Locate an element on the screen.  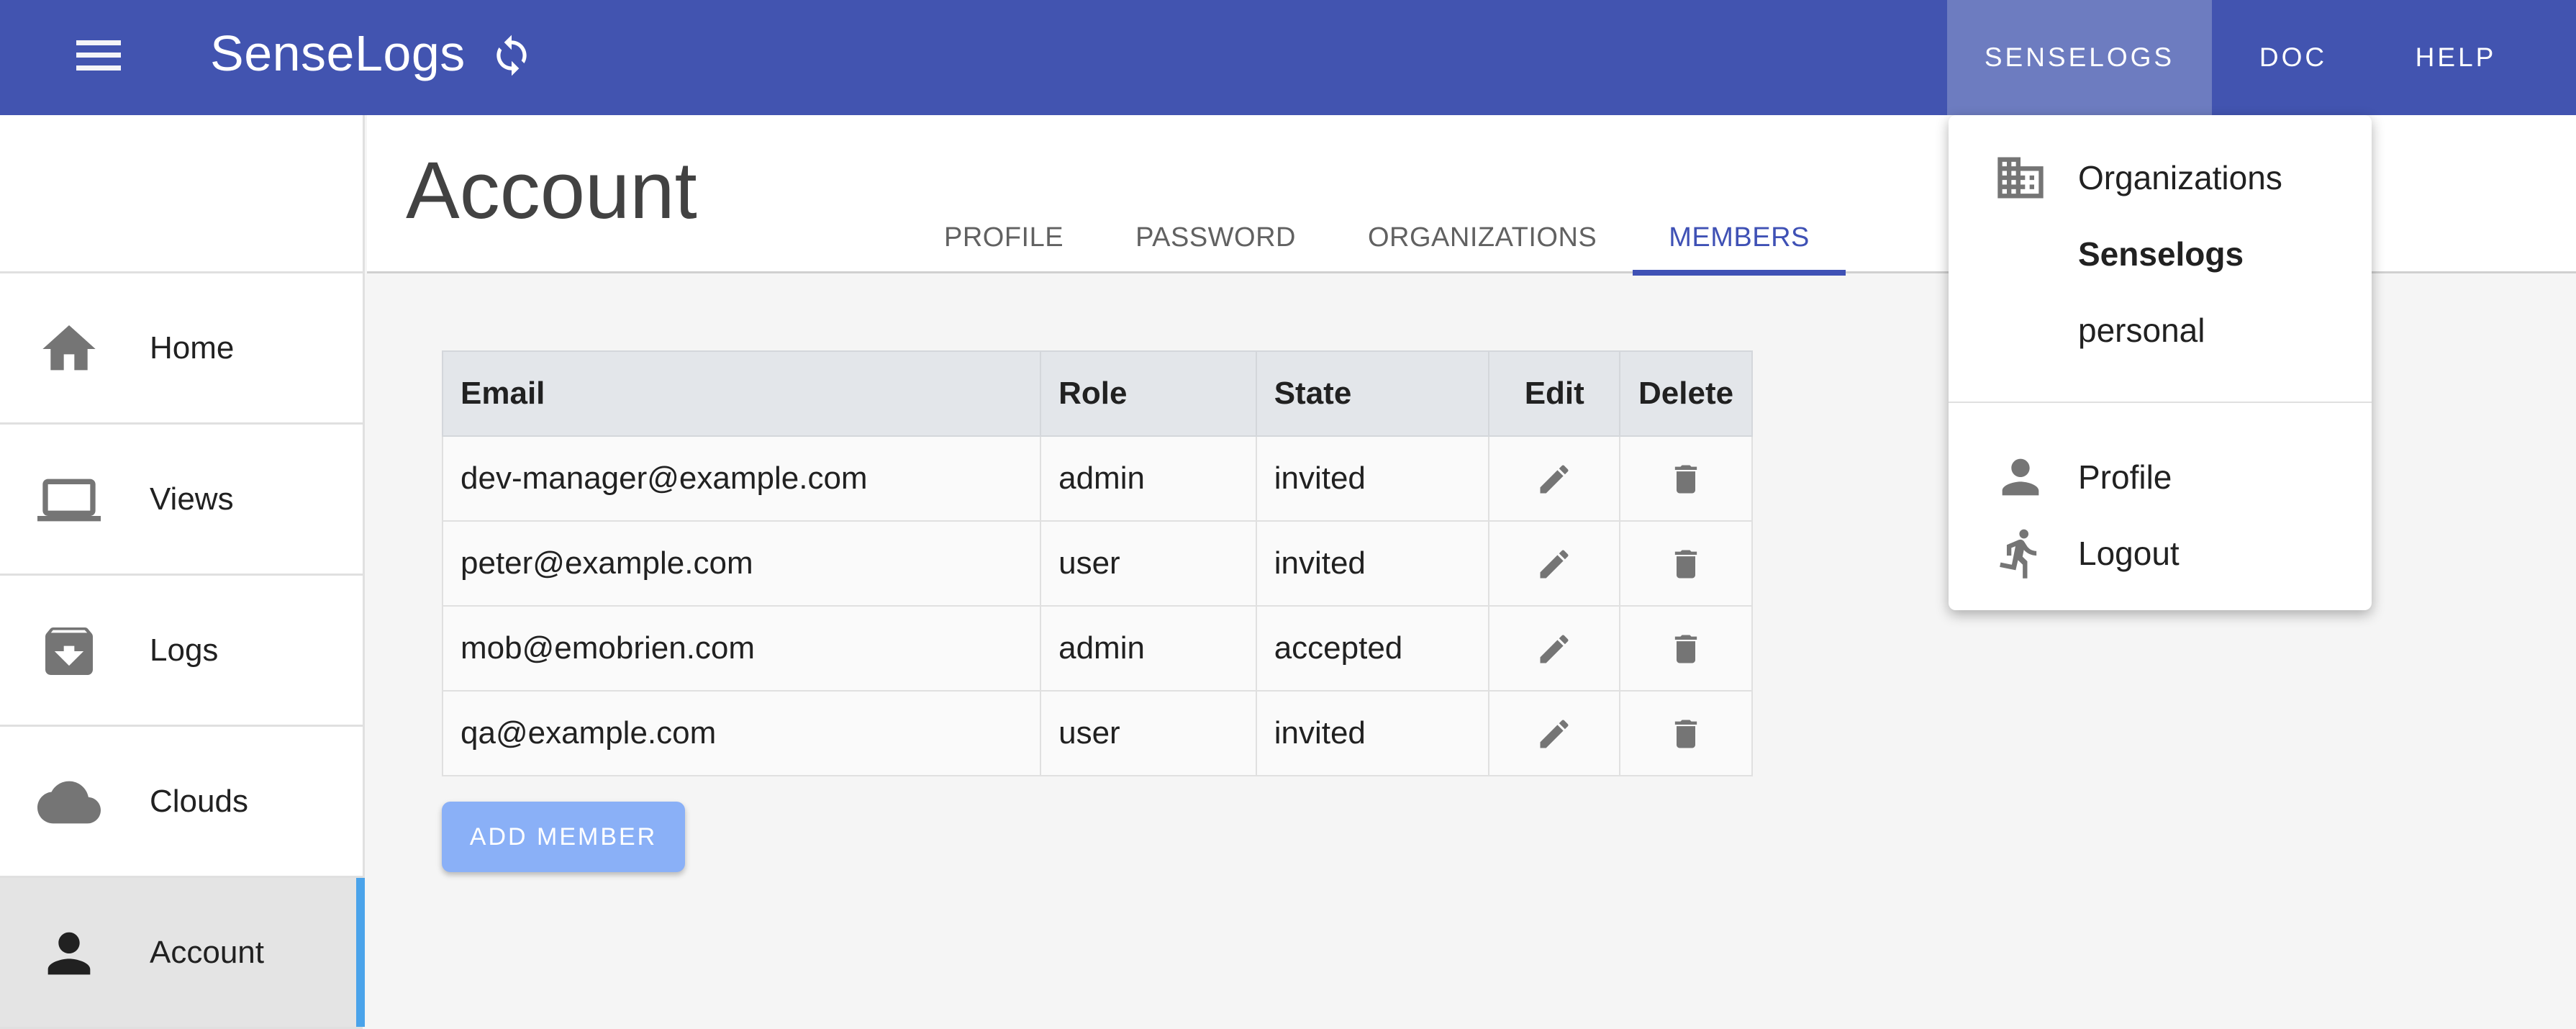
sidebar: Home Views Logs Clouds Account is located at coordinates (182, 572).